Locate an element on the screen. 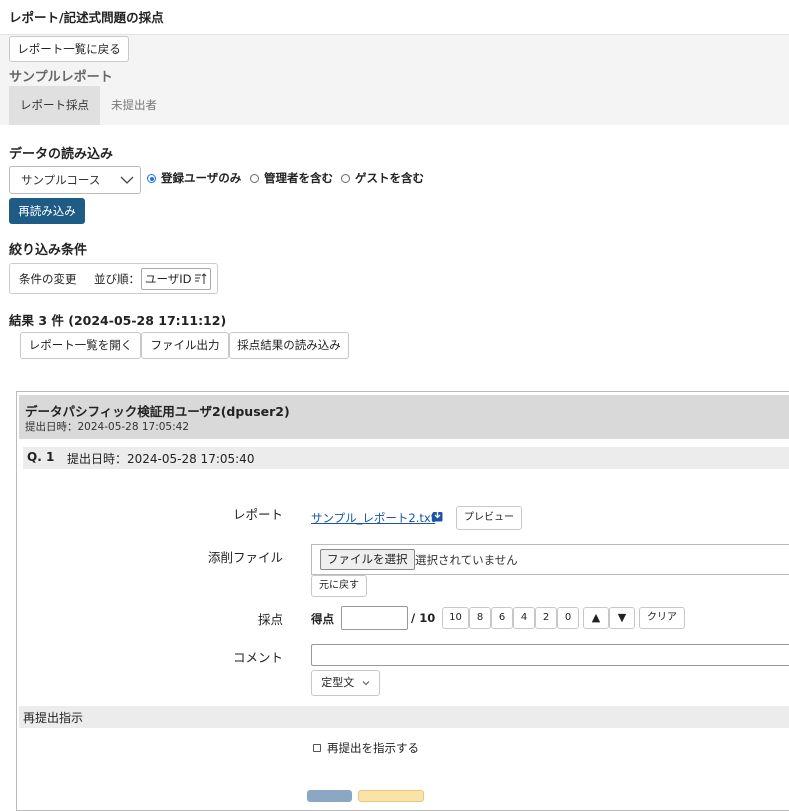 This screenshot has height=811, width=789. score-down-button: ▼ is located at coordinates (622, 618).